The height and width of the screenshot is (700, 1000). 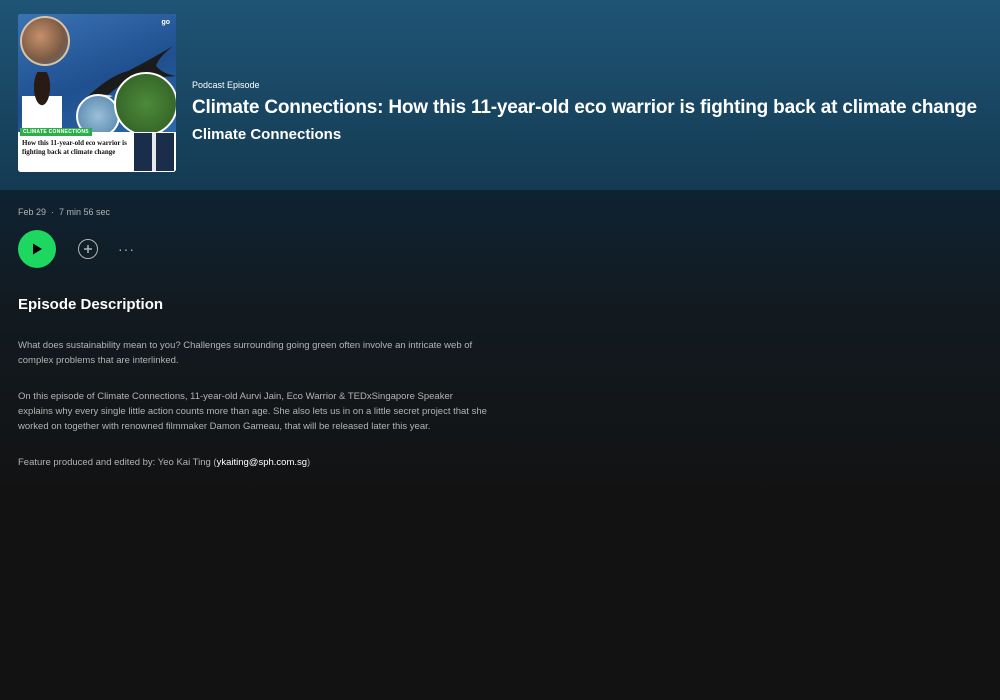 What do you see at coordinates (45, 41) in the screenshot?
I see `cover-portrait-photo` at bounding box center [45, 41].